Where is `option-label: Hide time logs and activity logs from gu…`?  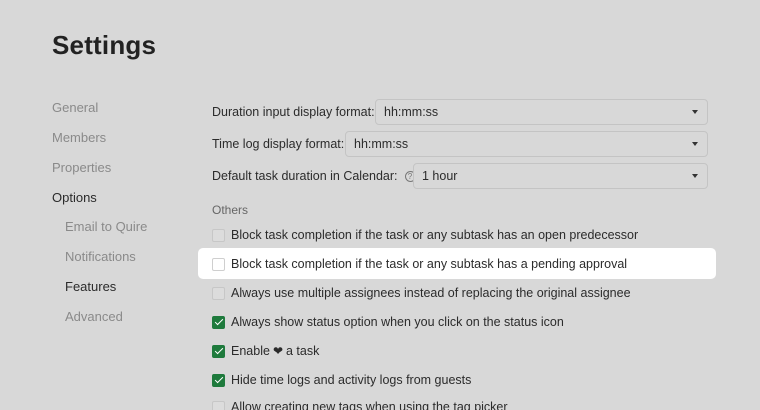
option-label: Hide time logs and activity logs from gu… is located at coordinates (351, 380).